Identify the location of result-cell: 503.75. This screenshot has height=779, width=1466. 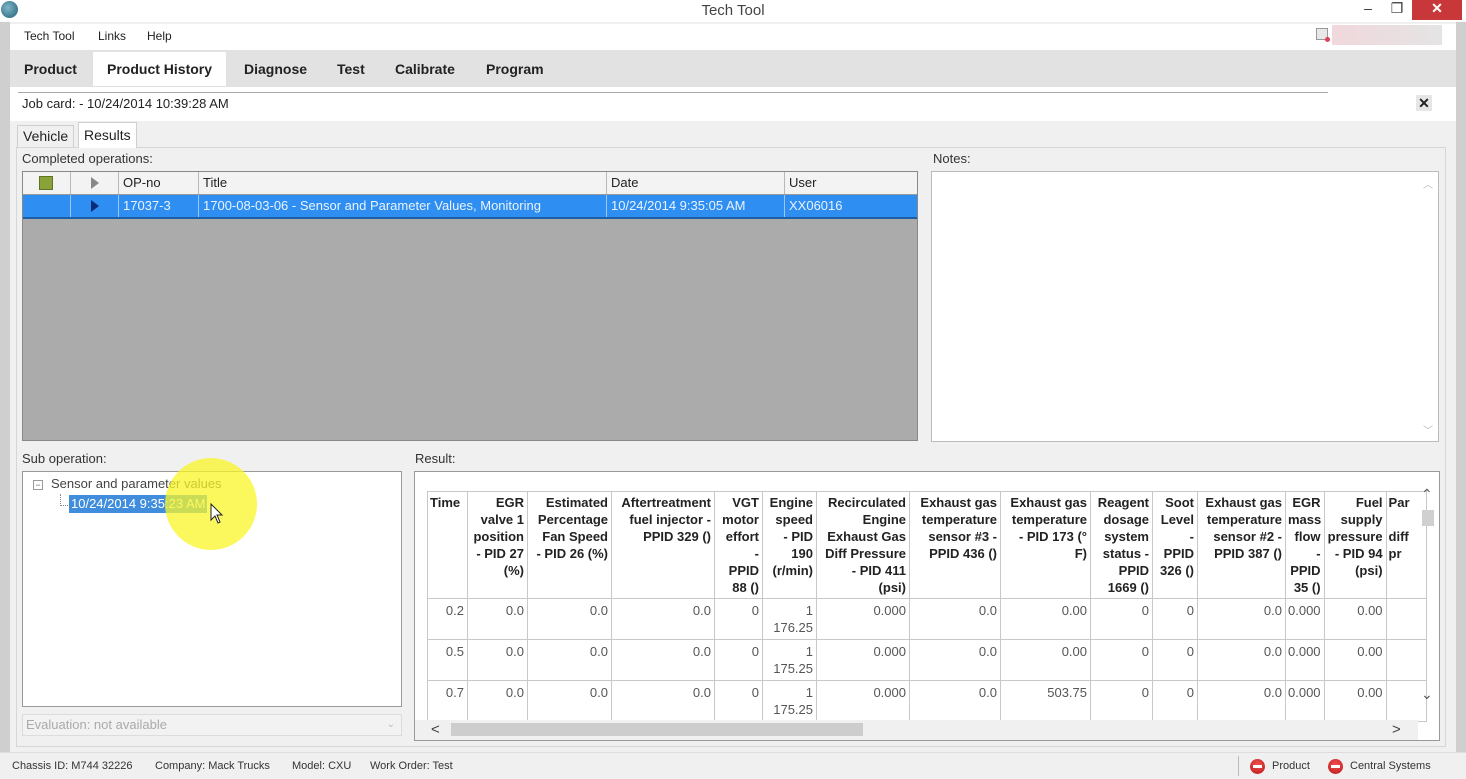
(1045, 701).